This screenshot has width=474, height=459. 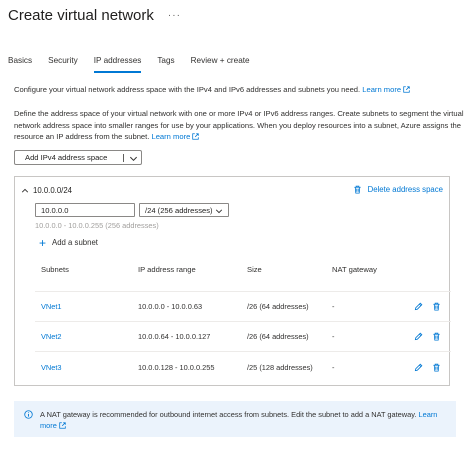 I want to click on intro-learn-more-link: Learn more, so click(x=386, y=89).